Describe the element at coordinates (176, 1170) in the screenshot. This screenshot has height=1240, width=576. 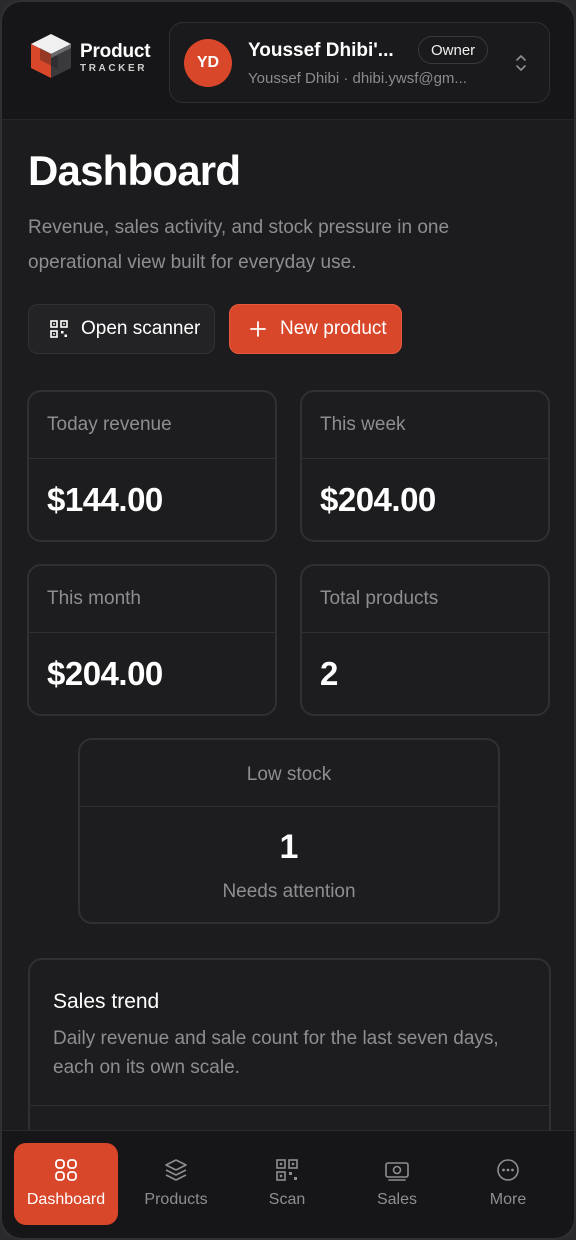
I see `layers-icon` at that location.